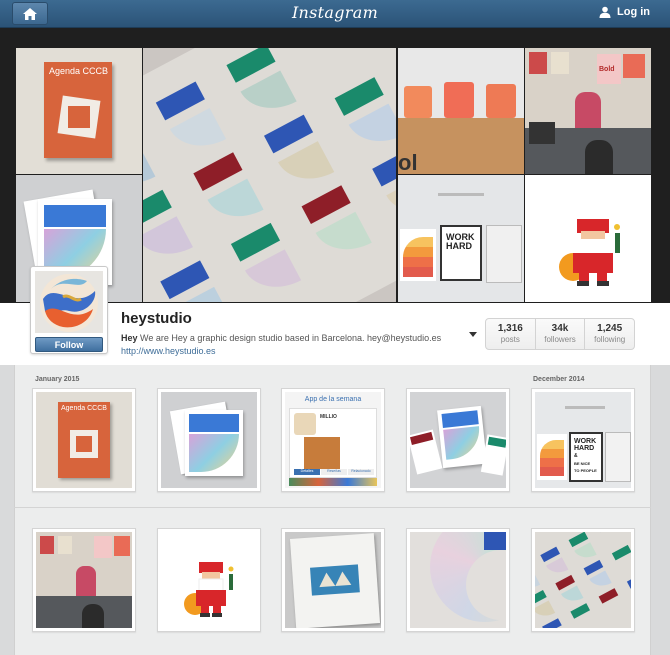  I want to click on stat-following-label: following, so click(610, 339).